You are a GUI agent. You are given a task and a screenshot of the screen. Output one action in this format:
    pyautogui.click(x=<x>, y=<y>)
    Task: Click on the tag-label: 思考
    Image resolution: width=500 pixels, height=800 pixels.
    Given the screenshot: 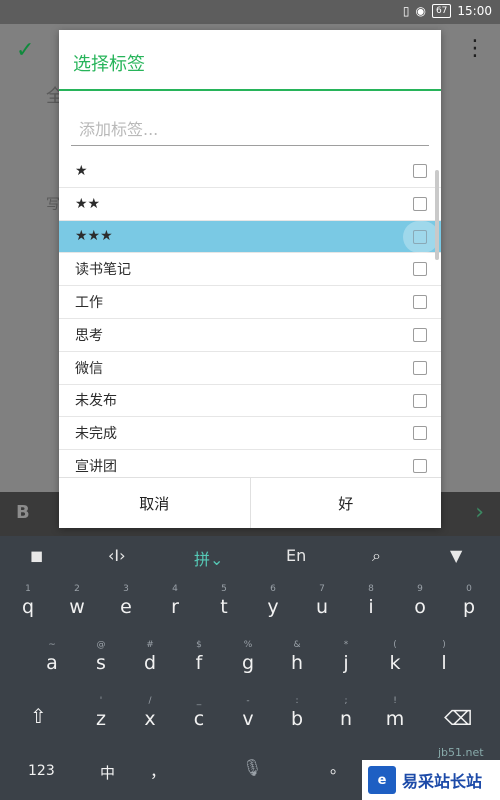 What is the action you would take?
    pyautogui.click(x=89, y=335)
    